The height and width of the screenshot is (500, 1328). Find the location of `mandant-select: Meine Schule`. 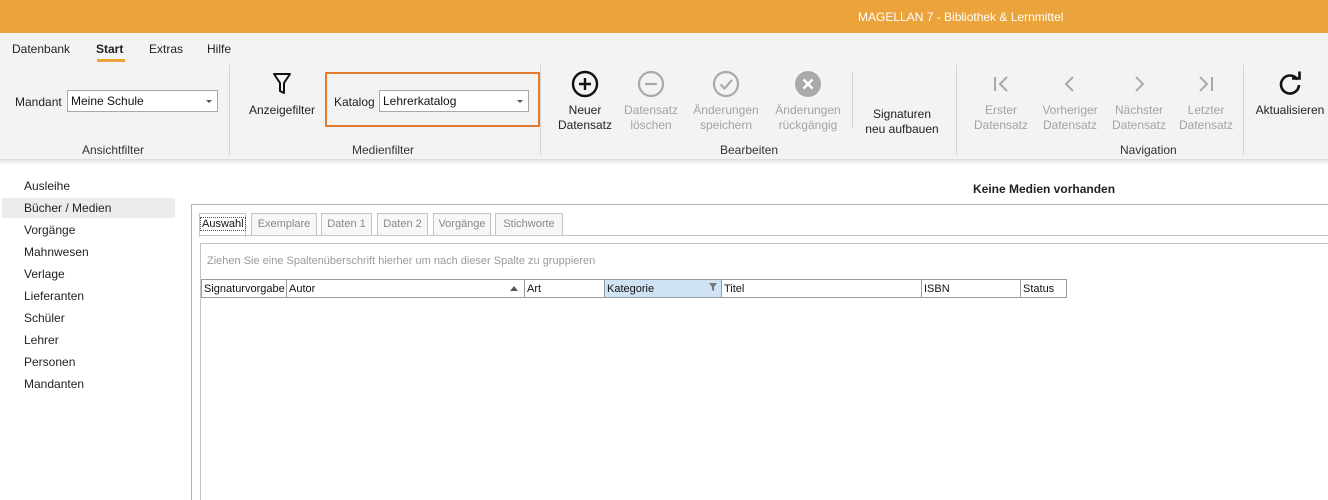

mandant-select: Meine Schule is located at coordinates (142, 101).